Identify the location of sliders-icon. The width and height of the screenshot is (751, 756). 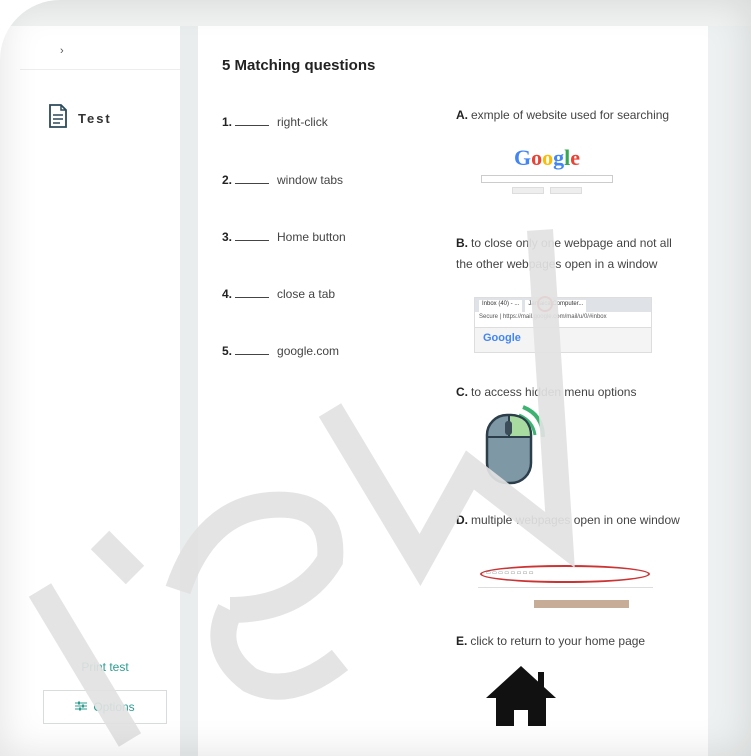
(81, 707).